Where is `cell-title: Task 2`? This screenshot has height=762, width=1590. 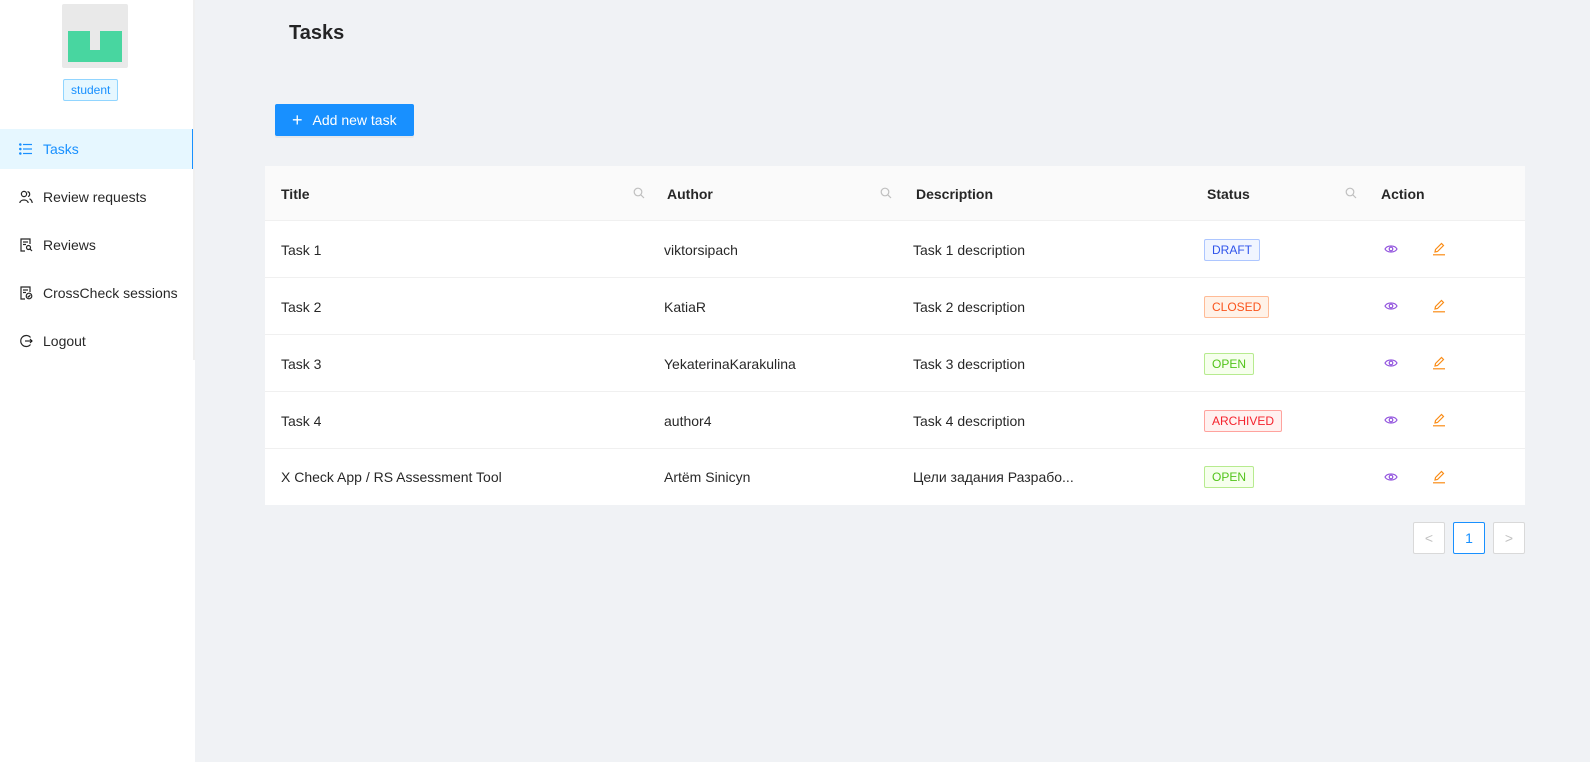
cell-title: Task 2 is located at coordinates (301, 306).